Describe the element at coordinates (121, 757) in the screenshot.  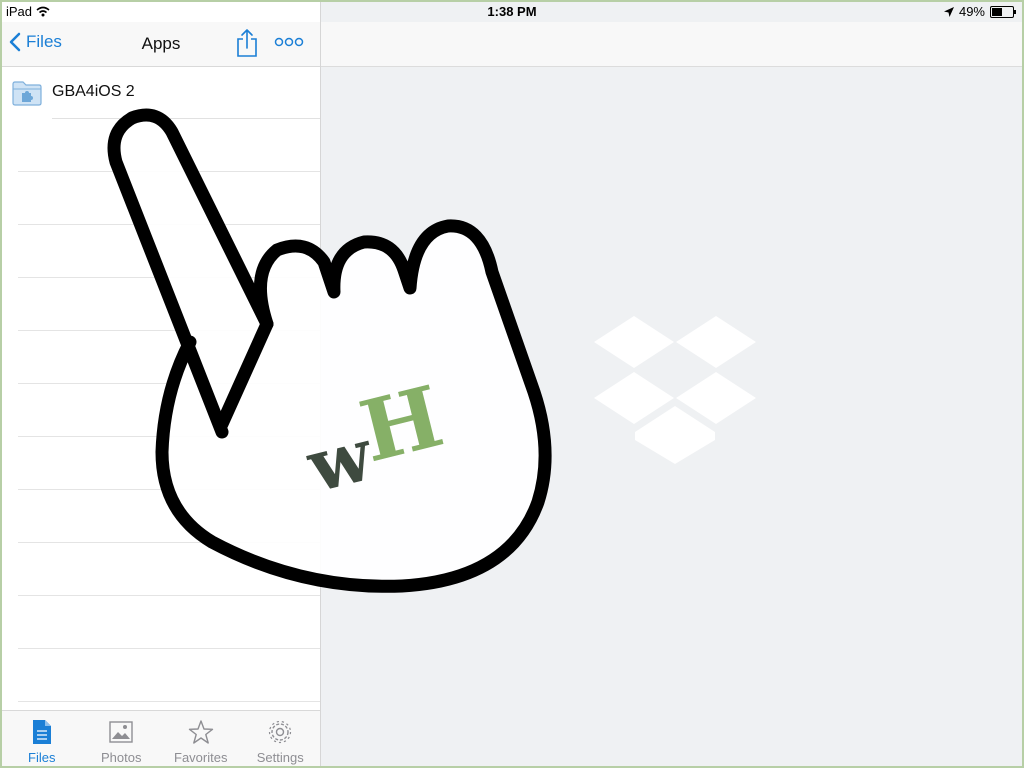
I see `tab-label: Photos` at that location.